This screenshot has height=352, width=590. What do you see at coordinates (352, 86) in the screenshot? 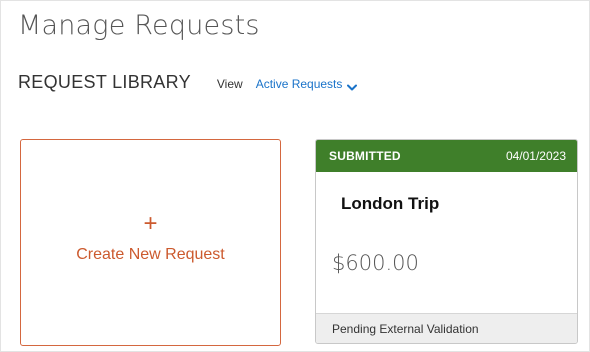
I see `chevron-down-icon` at bounding box center [352, 86].